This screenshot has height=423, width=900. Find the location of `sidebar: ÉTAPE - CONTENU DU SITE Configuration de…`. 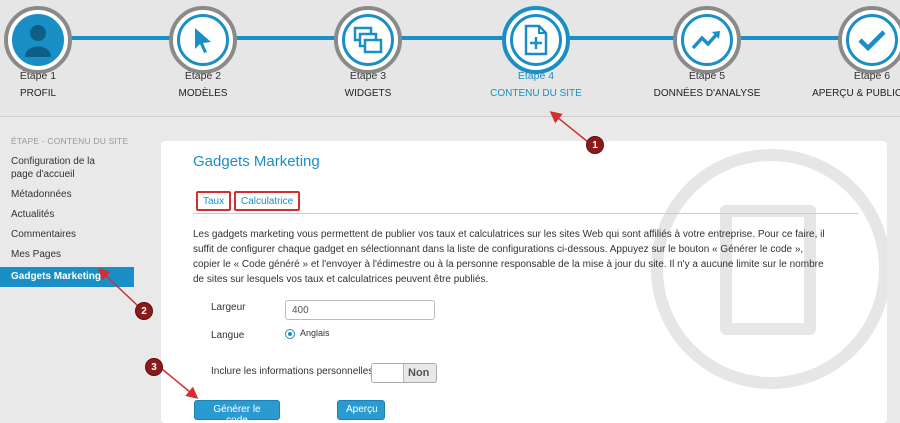

sidebar: ÉTAPE - CONTENU DU SITE Configuration de… is located at coordinates (67, 207).